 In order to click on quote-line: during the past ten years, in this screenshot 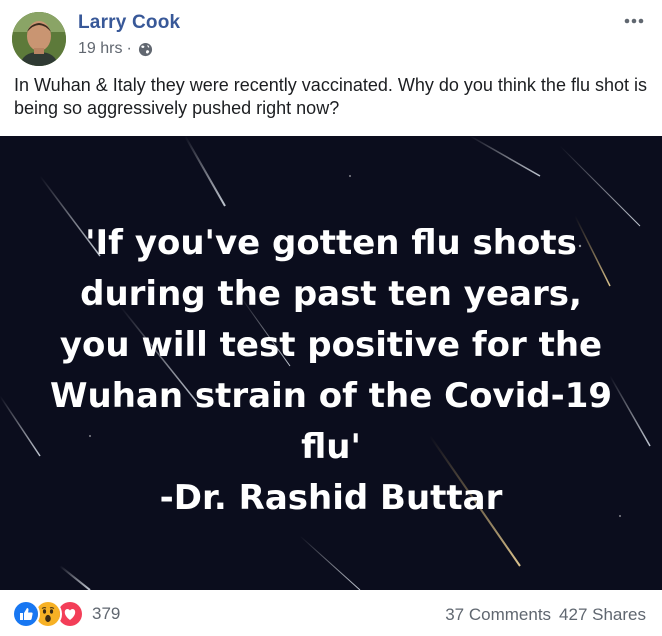, I will do `click(331, 294)`.